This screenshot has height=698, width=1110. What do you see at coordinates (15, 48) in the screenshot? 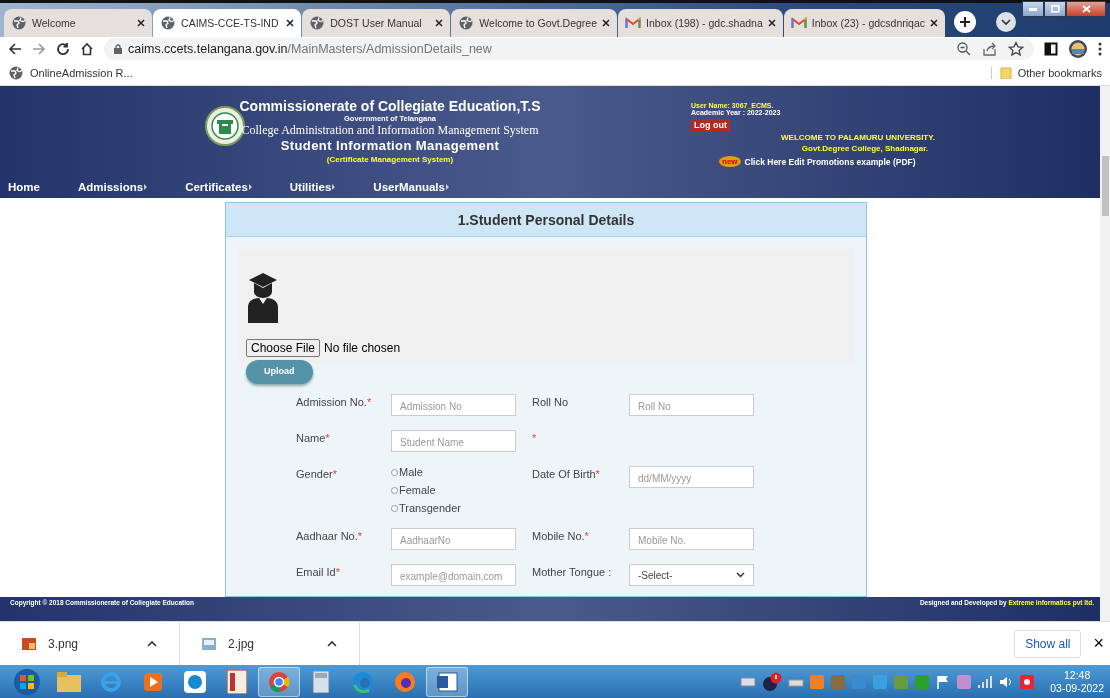
I see `back-button` at bounding box center [15, 48].